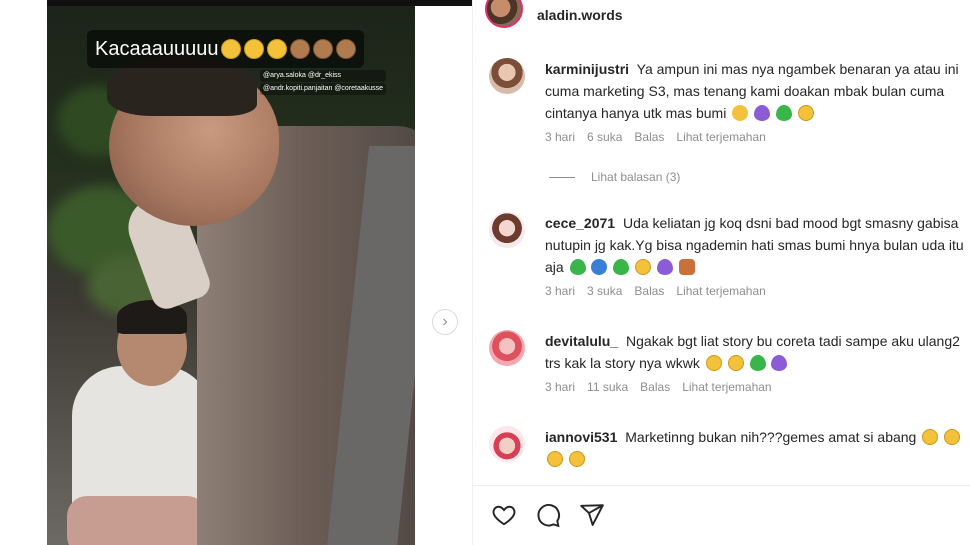 This screenshot has height=545, width=970. What do you see at coordinates (614, 177) in the screenshot?
I see `view-replies-button: Lihat balasan (3)` at bounding box center [614, 177].